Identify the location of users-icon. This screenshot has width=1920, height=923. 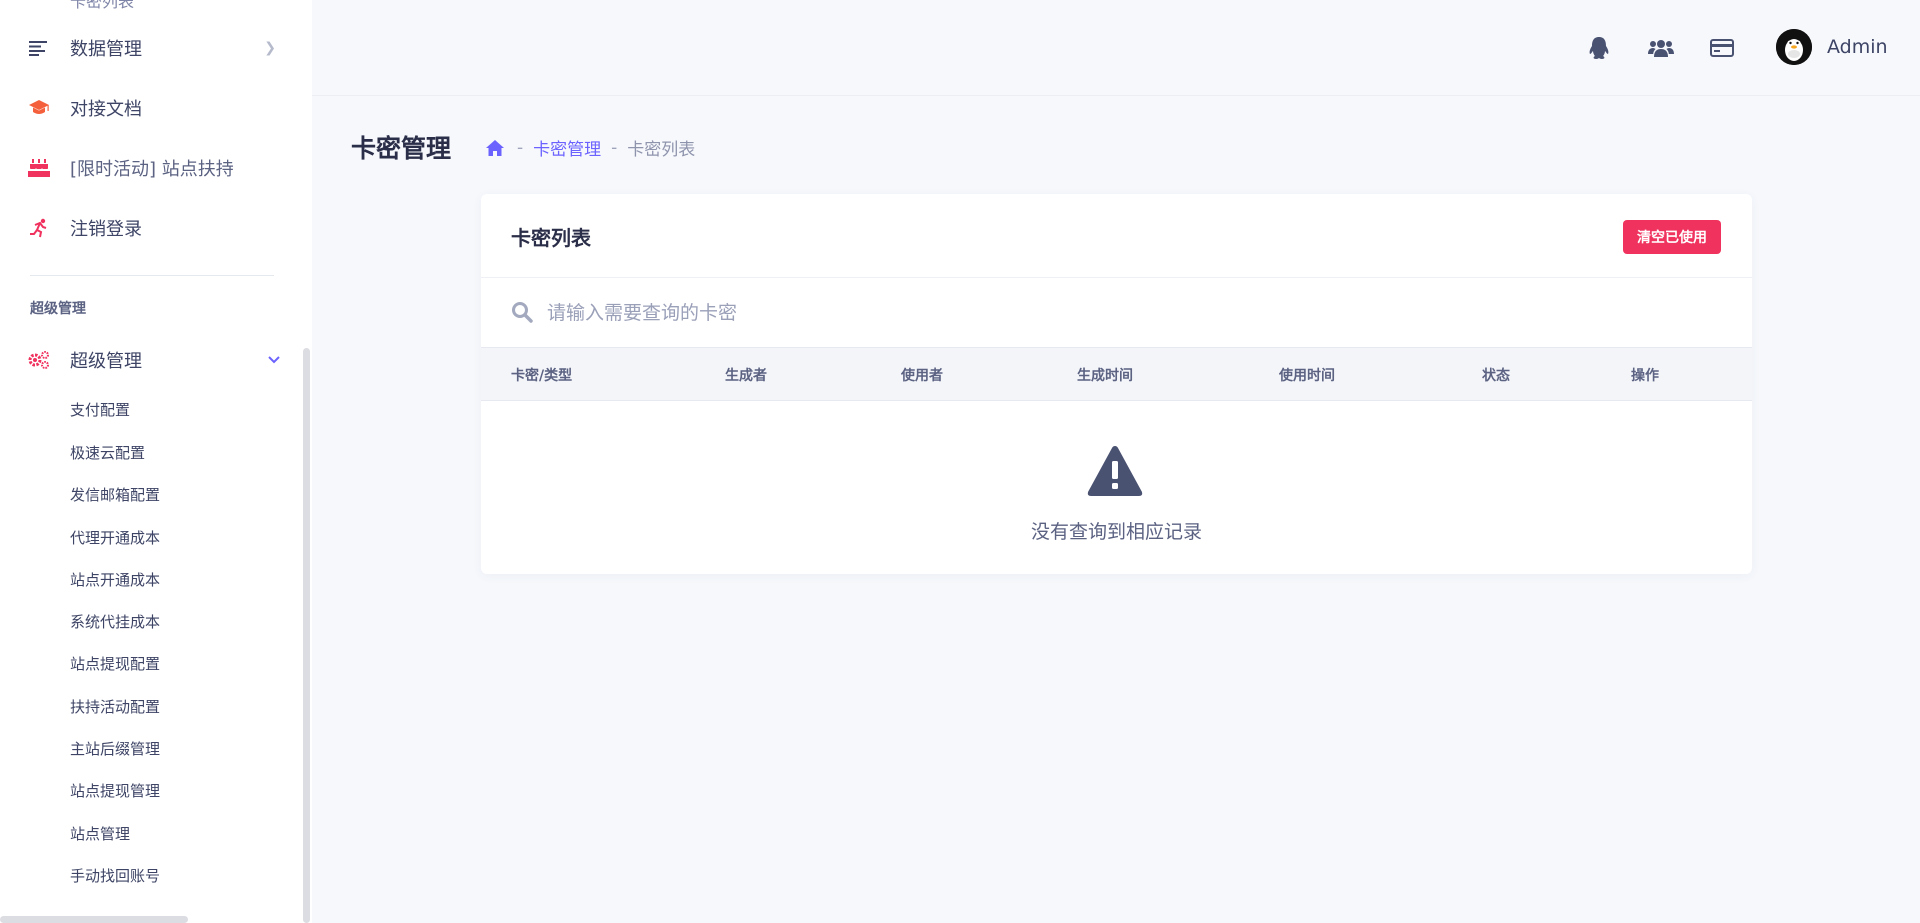
(1661, 48).